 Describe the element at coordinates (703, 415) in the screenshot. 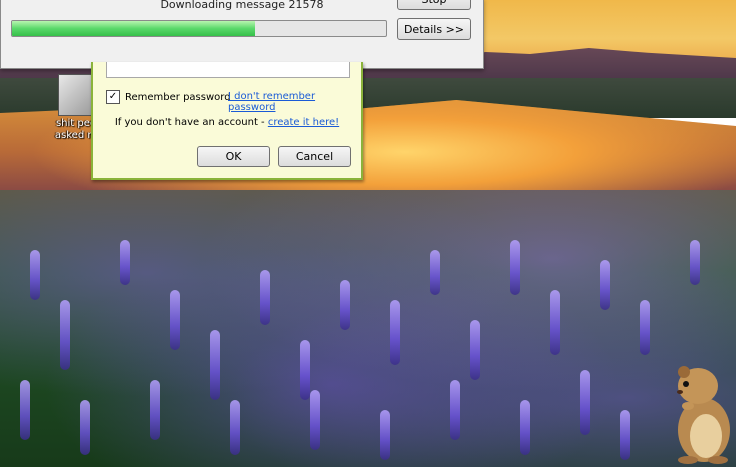

I see `hamster-mascot-icon` at that location.